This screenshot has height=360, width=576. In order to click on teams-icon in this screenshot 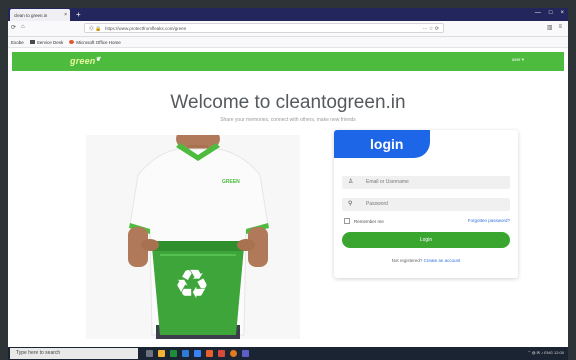, I will do `click(245, 353)`.